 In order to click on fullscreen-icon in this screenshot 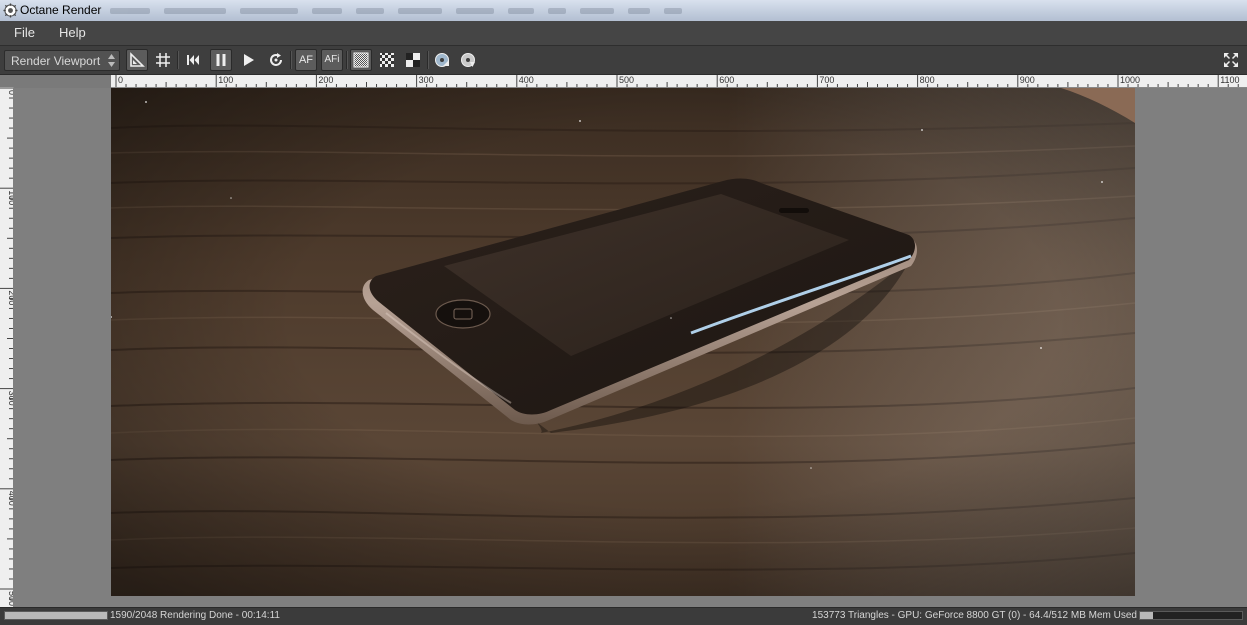, I will do `click(1231, 60)`.